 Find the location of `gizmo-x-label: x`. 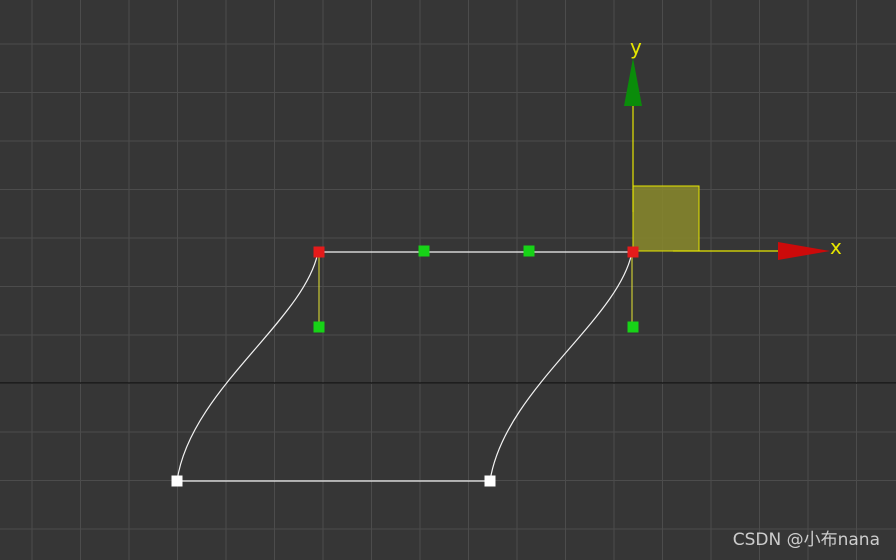

gizmo-x-label: x is located at coordinates (836, 247).